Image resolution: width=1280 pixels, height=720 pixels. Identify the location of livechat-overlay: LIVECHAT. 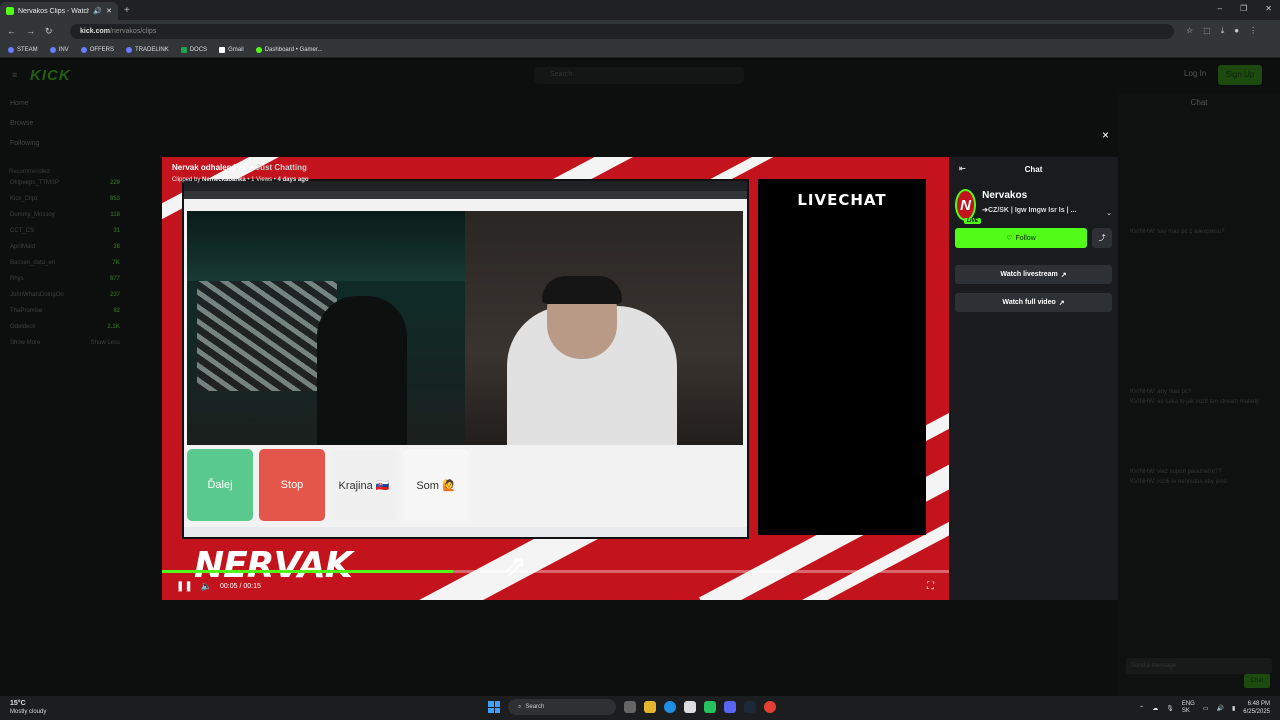
(842, 357).